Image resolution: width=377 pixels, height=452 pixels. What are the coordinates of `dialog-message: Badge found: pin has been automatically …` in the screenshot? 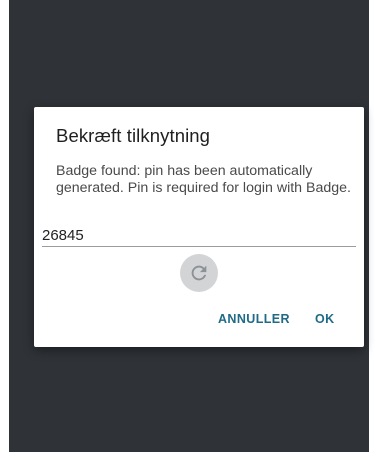 It's located at (203, 179).